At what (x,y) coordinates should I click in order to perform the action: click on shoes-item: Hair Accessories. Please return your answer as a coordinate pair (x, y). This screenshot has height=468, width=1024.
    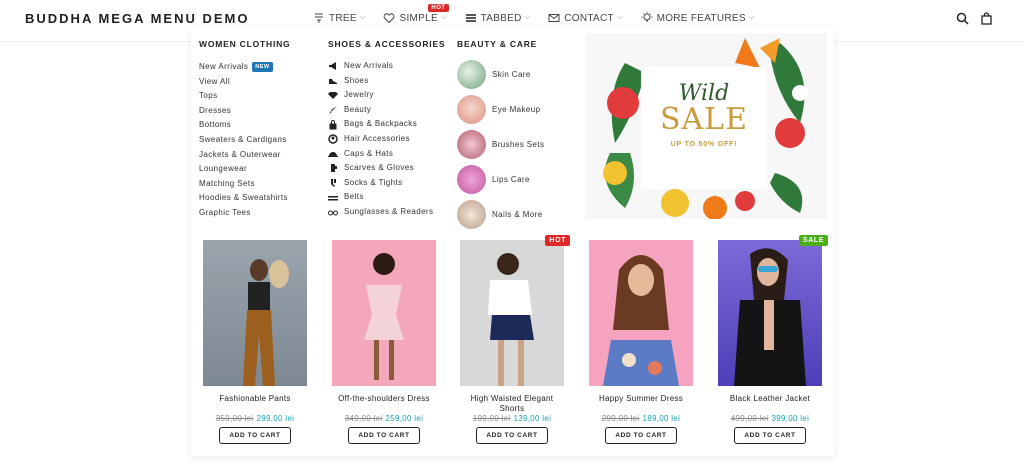
    Looking at the image, I should click on (380, 139).